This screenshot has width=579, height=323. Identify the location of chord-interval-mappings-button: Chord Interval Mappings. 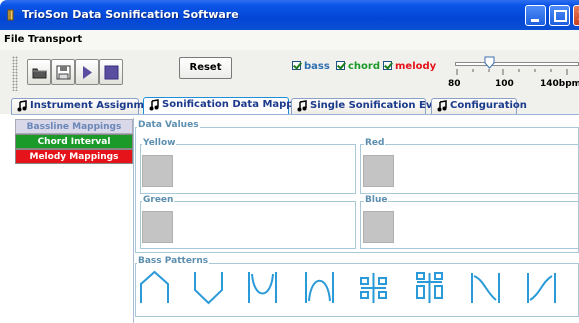
(74, 147).